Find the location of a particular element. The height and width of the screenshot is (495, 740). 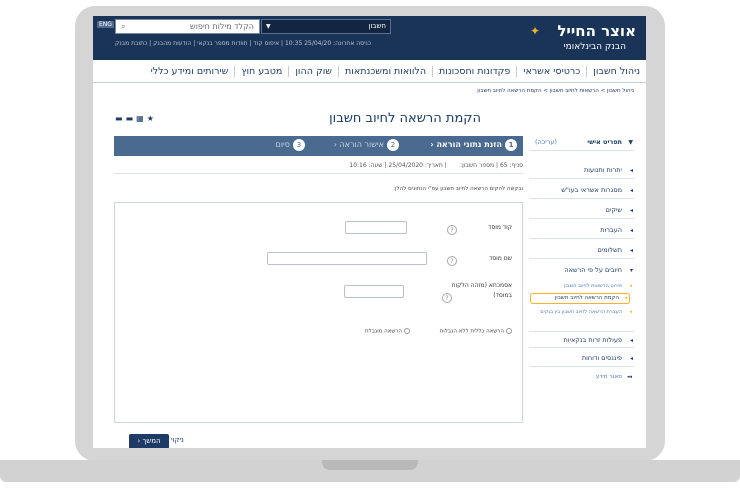

sidebar-item-reports: ◂ פיננסים ודוחות is located at coordinates (581, 358).